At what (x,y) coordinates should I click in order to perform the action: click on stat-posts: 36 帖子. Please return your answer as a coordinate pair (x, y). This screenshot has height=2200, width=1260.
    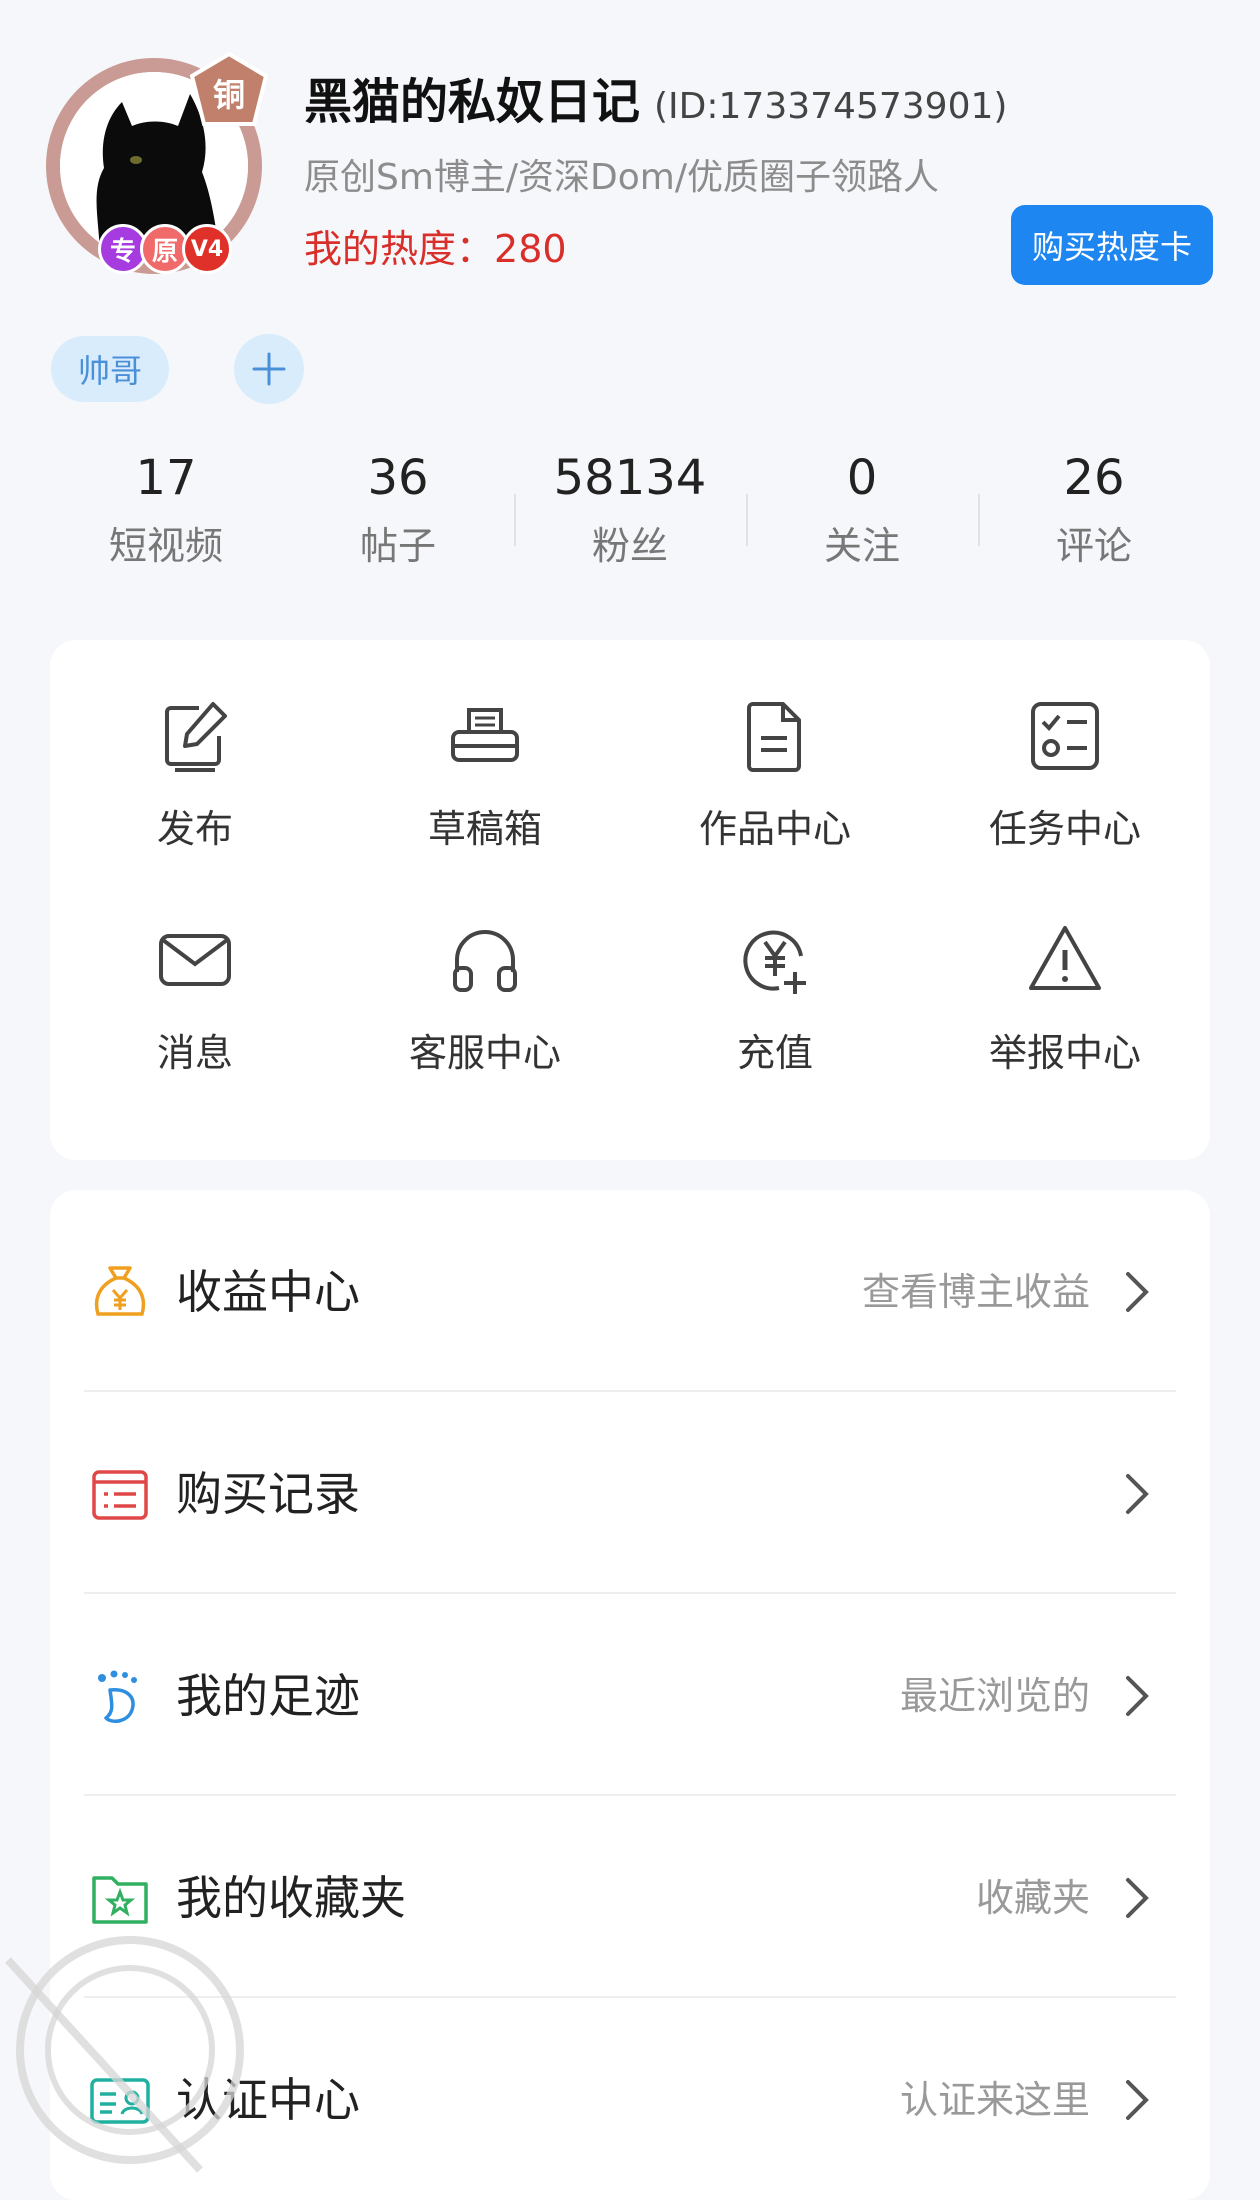
    Looking at the image, I should click on (398, 523).